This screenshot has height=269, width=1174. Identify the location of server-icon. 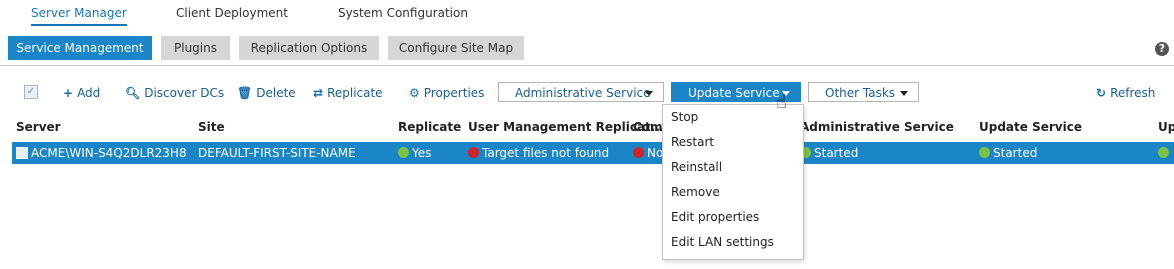
(22, 153).